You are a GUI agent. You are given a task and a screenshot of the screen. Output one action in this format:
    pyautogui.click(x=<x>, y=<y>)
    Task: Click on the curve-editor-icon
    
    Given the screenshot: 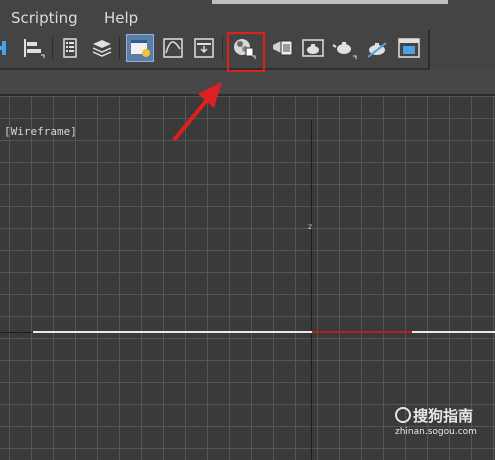 What is the action you would take?
    pyautogui.click(x=173, y=48)
    